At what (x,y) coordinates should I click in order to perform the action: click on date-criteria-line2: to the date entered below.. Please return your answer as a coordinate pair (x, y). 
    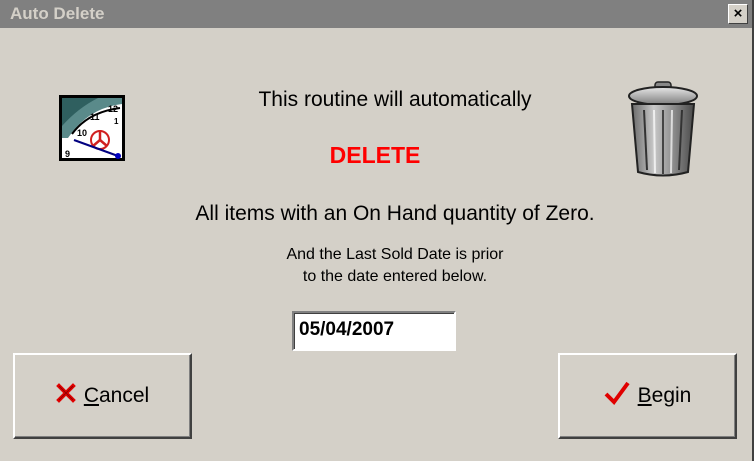
    Looking at the image, I should click on (395, 276).